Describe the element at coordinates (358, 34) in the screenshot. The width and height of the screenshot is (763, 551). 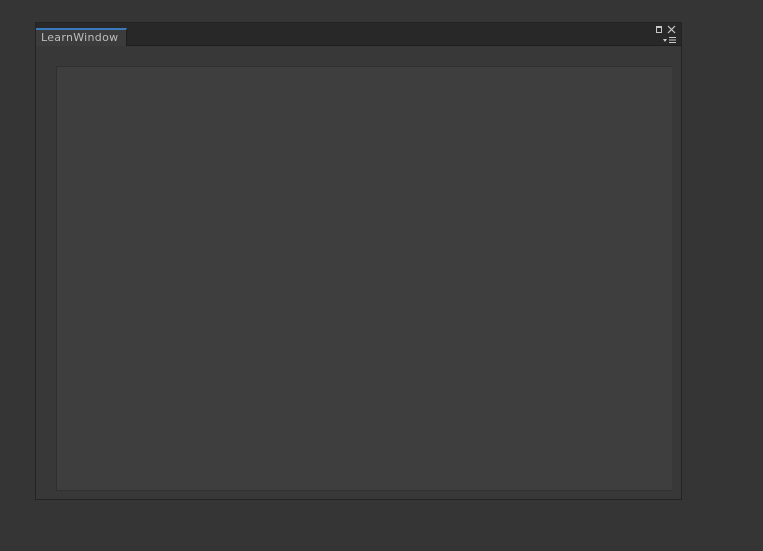
I see `window-titlebar: LearnWindow` at that location.